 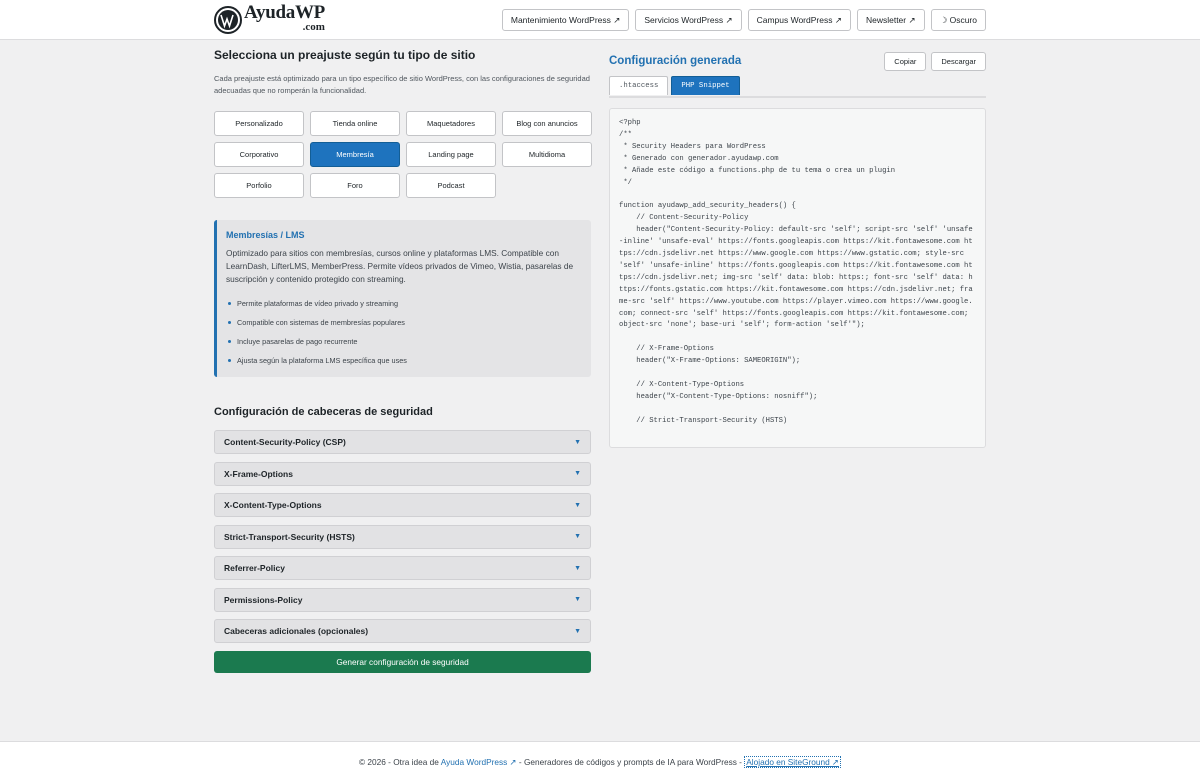 I want to click on accordion-x-frame-options: X-Frame-Options ▼, so click(x=402, y=473).